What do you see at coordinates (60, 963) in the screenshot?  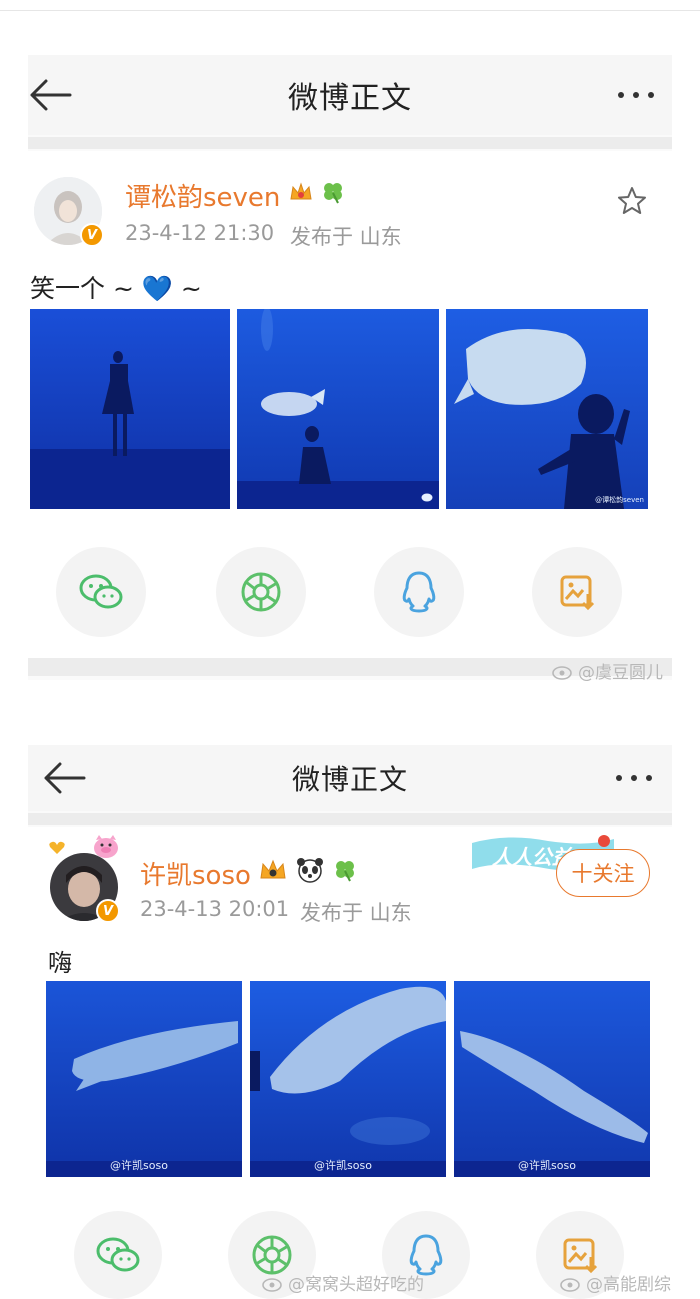 I see `post-content: 嗨` at bounding box center [60, 963].